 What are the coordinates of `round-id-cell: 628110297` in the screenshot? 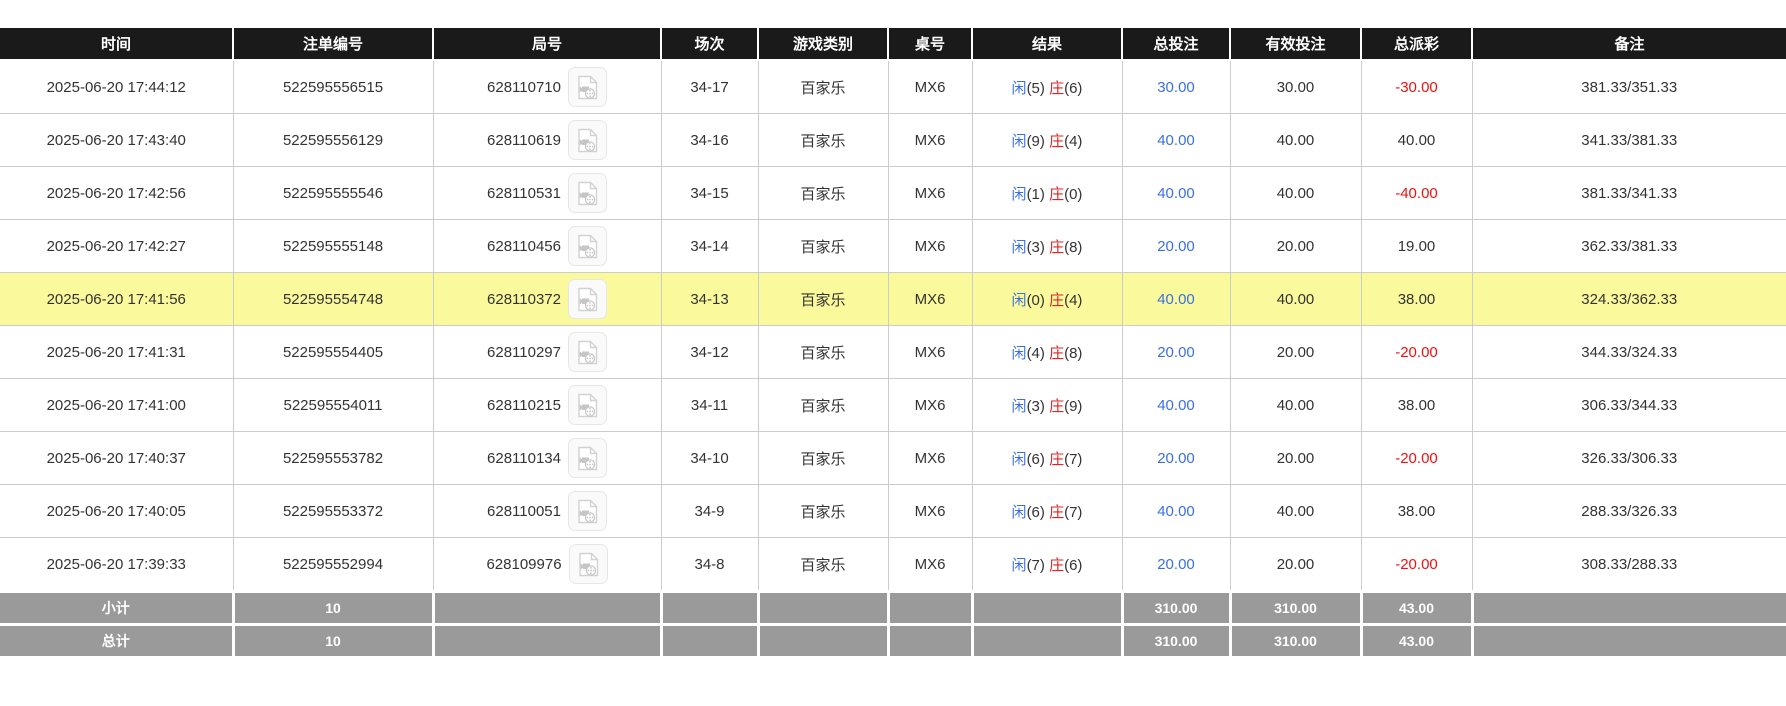 It's located at (547, 352).